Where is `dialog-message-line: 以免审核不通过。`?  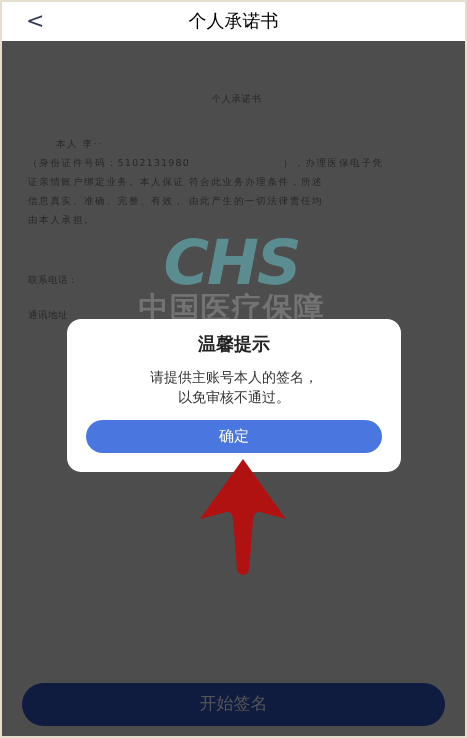
dialog-message-line: 以免审核不通过。 is located at coordinates (234, 398).